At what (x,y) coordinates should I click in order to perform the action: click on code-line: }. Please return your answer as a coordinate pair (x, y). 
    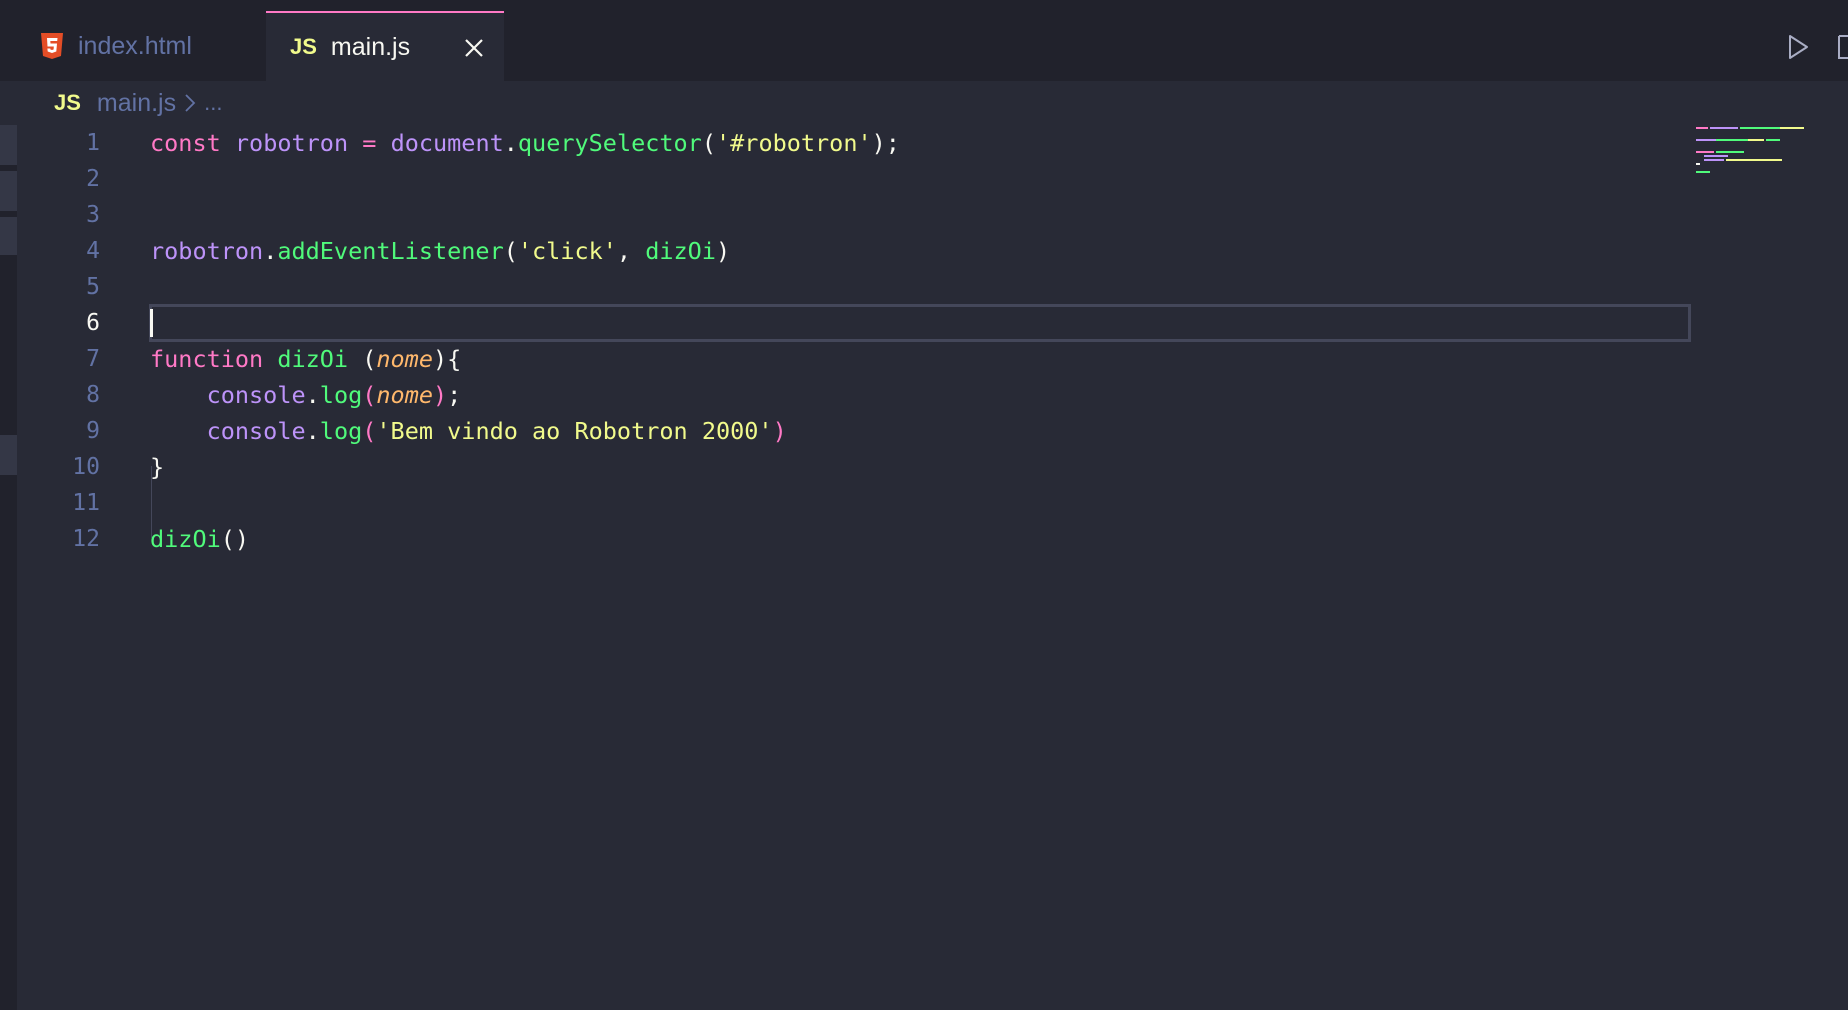
    Looking at the image, I should click on (920, 467).